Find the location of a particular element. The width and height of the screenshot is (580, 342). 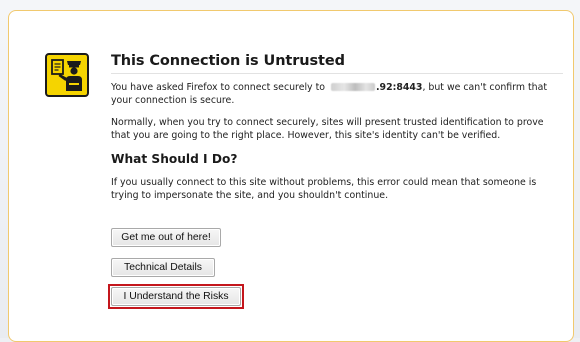

security-officer-warning-icon is located at coordinates (67, 75).